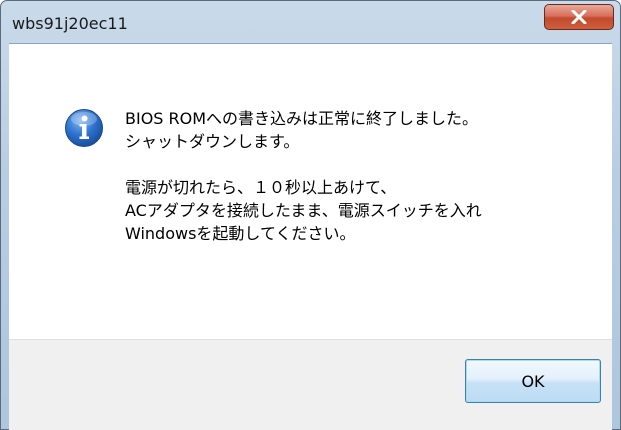  Describe the element at coordinates (240, 233) in the screenshot. I see `message-line: Windowsを起動してください。` at that location.